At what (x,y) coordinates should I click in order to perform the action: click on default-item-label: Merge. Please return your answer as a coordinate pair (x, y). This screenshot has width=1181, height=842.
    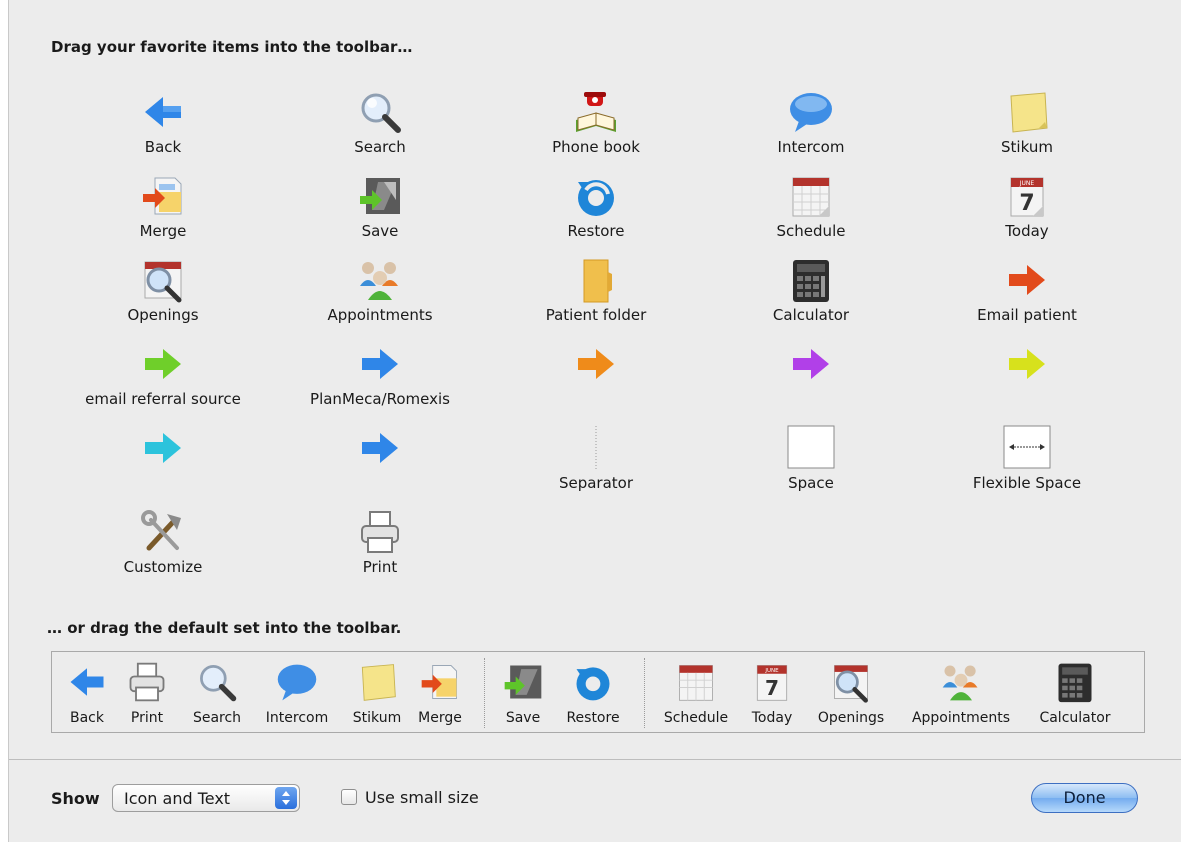
    Looking at the image, I should click on (440, 718).